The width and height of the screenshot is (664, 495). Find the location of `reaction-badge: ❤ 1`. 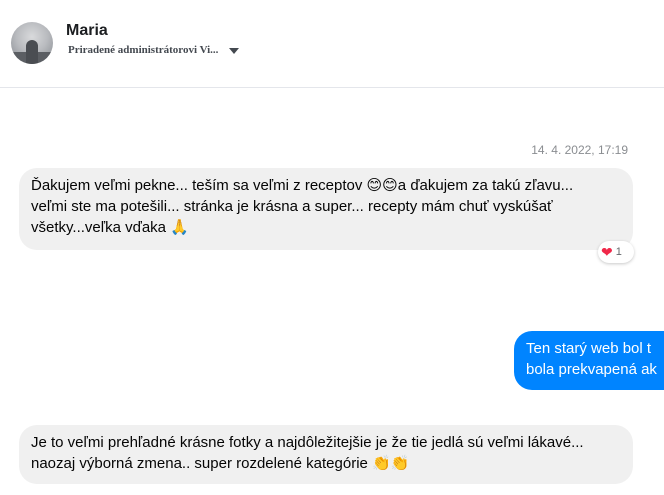

reaction-badge: ❤ 1 is located at coordinates (616, 252).